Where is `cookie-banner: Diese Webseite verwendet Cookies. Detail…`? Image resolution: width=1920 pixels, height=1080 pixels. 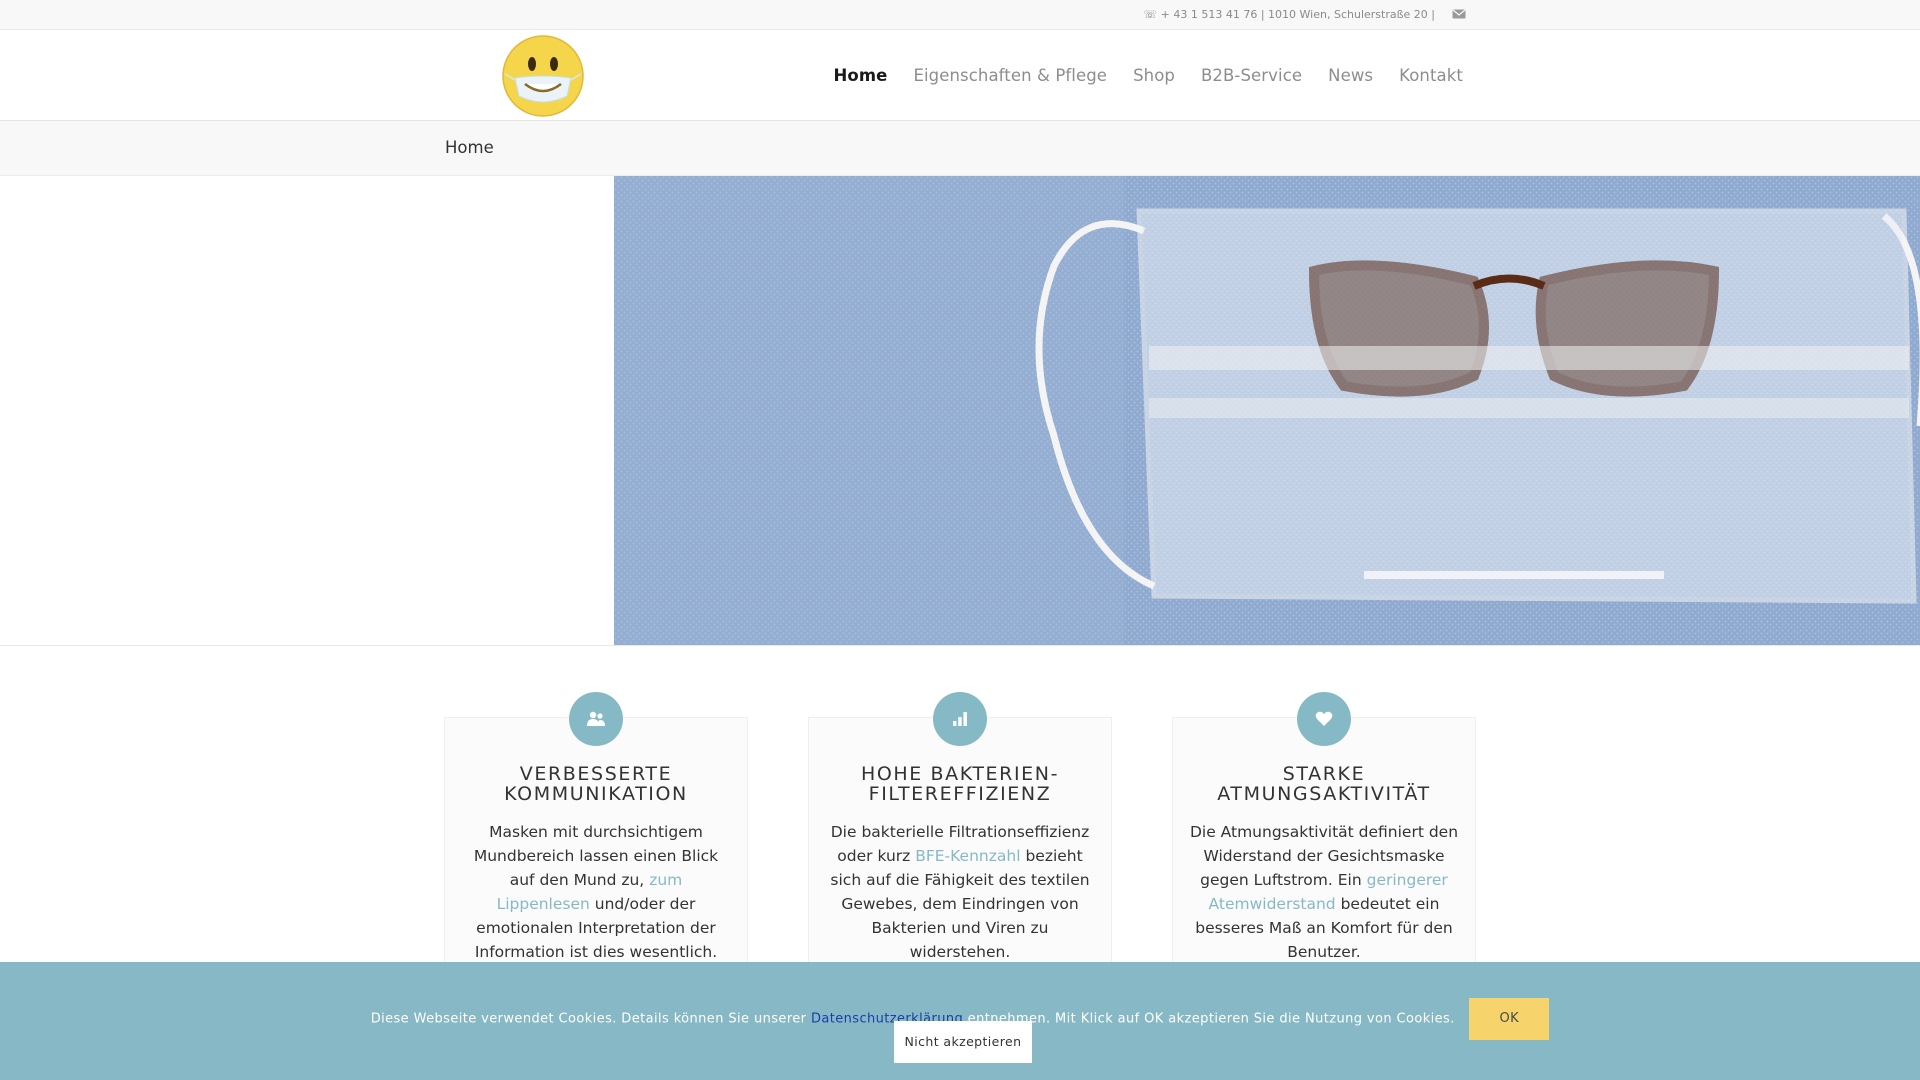
cookie-banner: Diese Webseite verwendet Cookies. Detail… is located at coordinates (960, 1021).